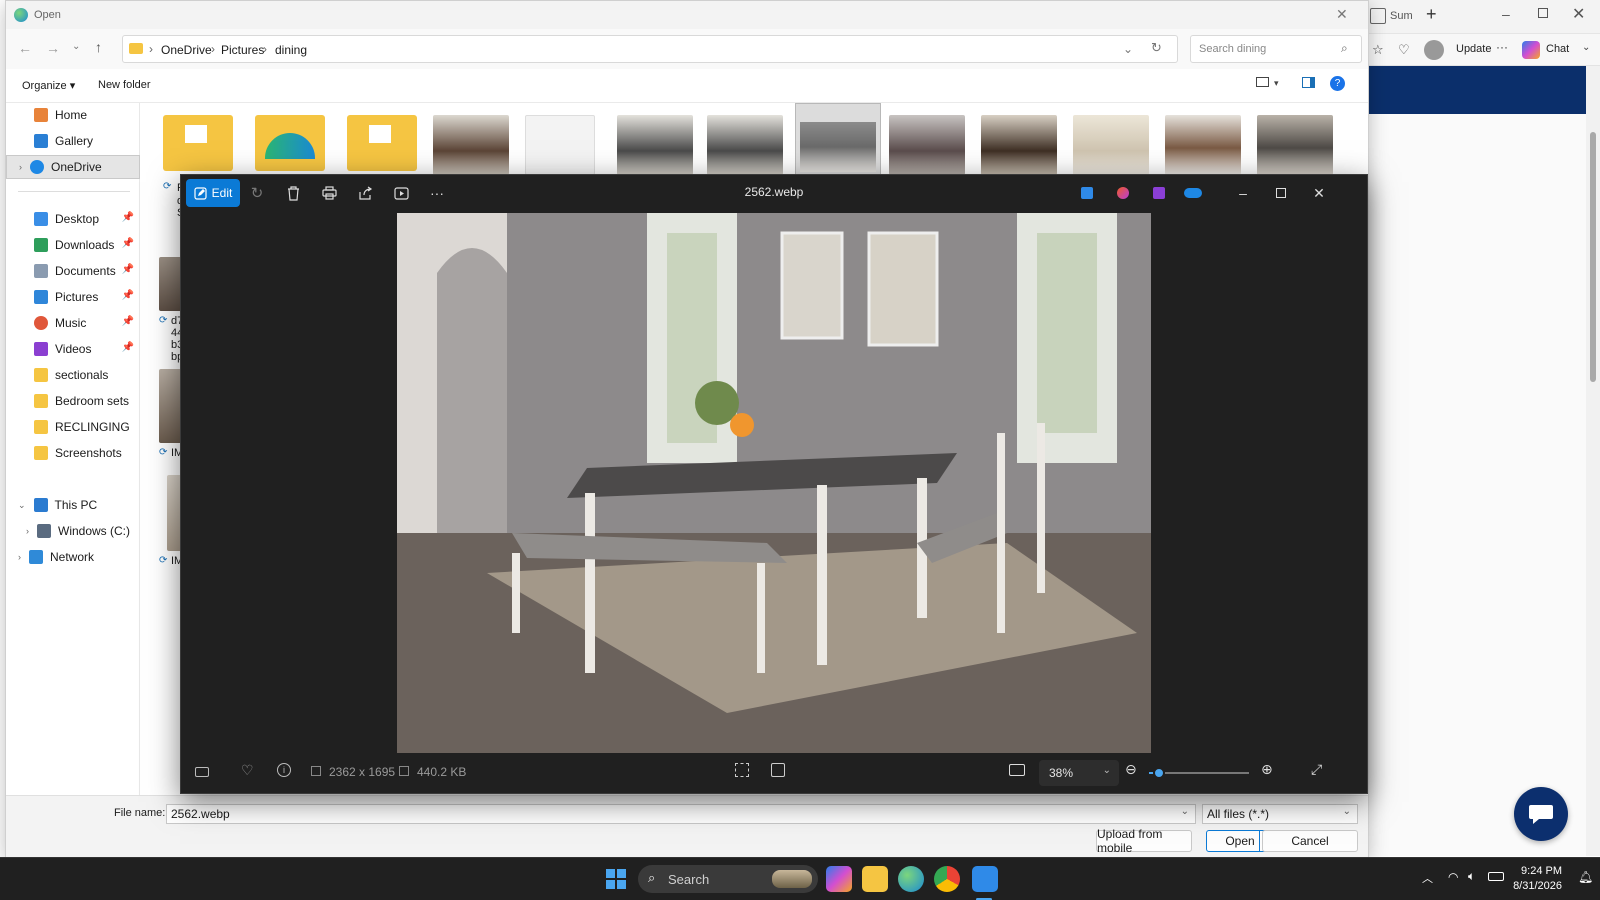 The width and height of the screenshot is (1600, 900). I want to click on nav-windows-c: › Windows (C:), so click(73, 531).